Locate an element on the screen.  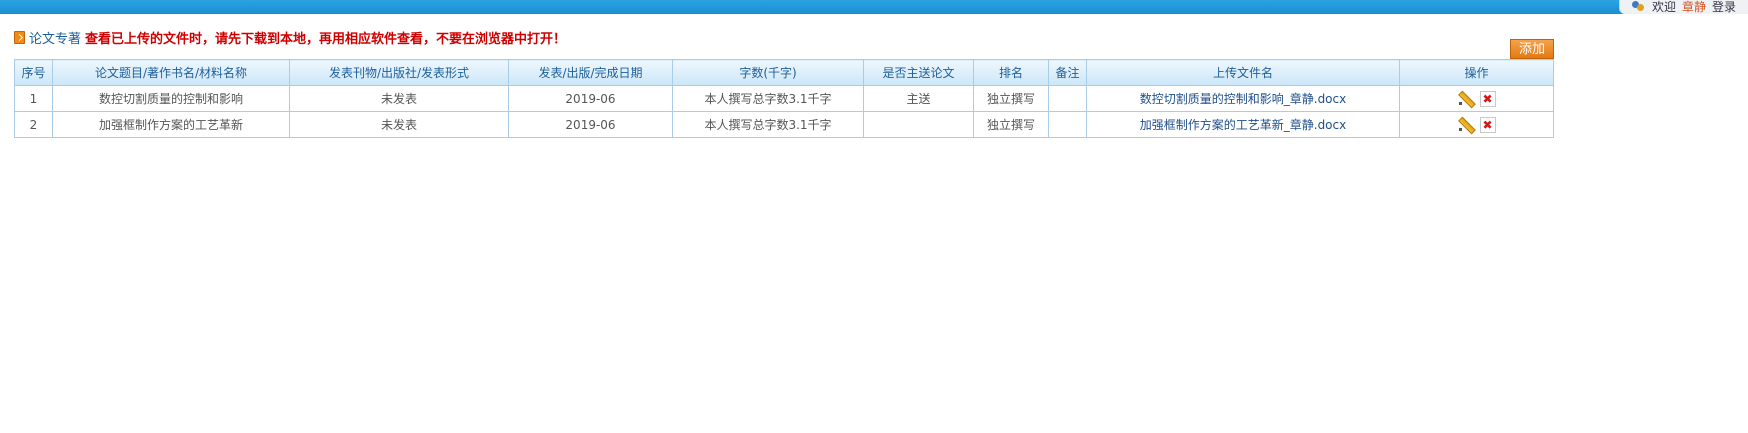
cell-is-main: 主送 is located at coordinates (918, 98).